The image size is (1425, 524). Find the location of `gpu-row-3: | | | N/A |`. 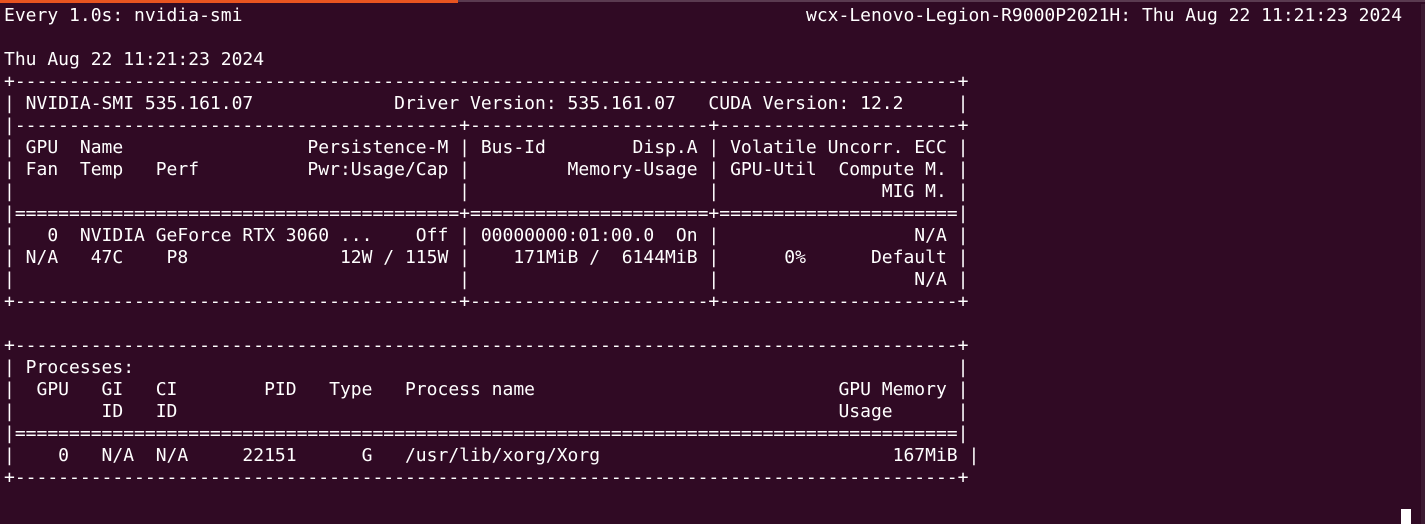

gpu-row-3: | | | N/A | is located at coordinates (486, 279).